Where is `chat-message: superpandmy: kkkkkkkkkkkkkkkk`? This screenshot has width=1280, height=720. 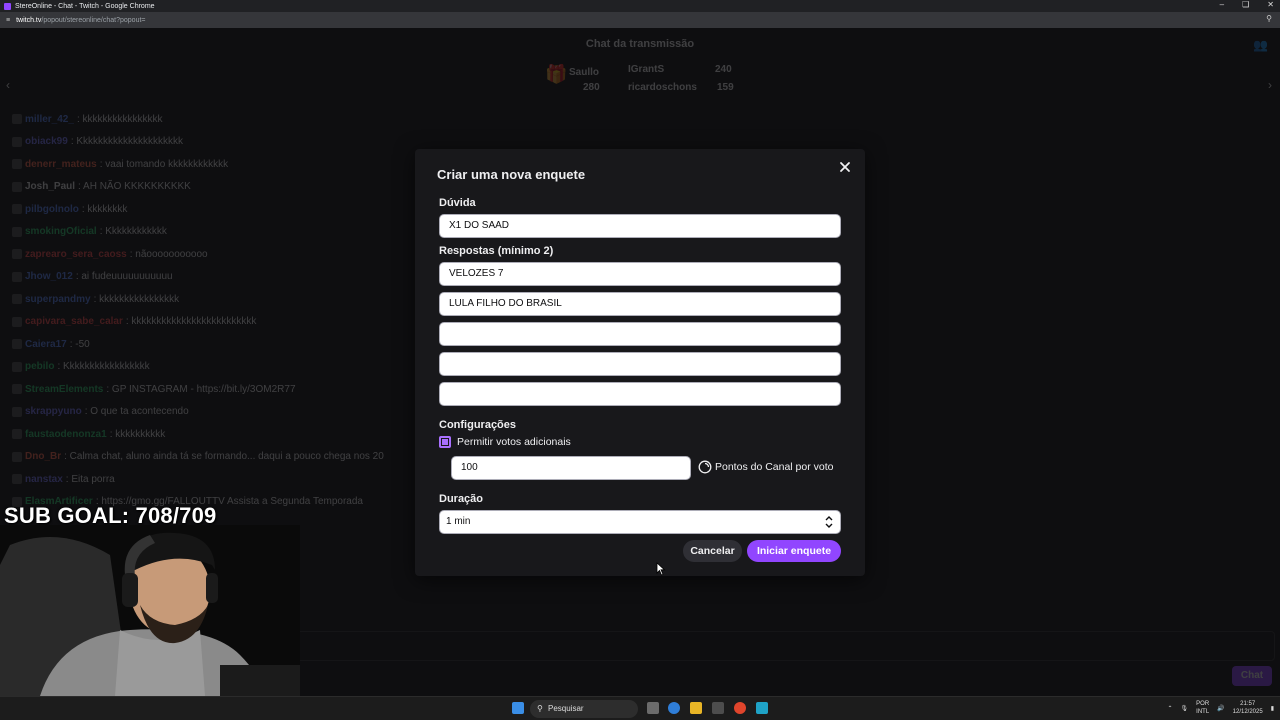
chat-message: superpandmy: kkkkkkkkkkkkkkkk is located at coordinates (222, 299).